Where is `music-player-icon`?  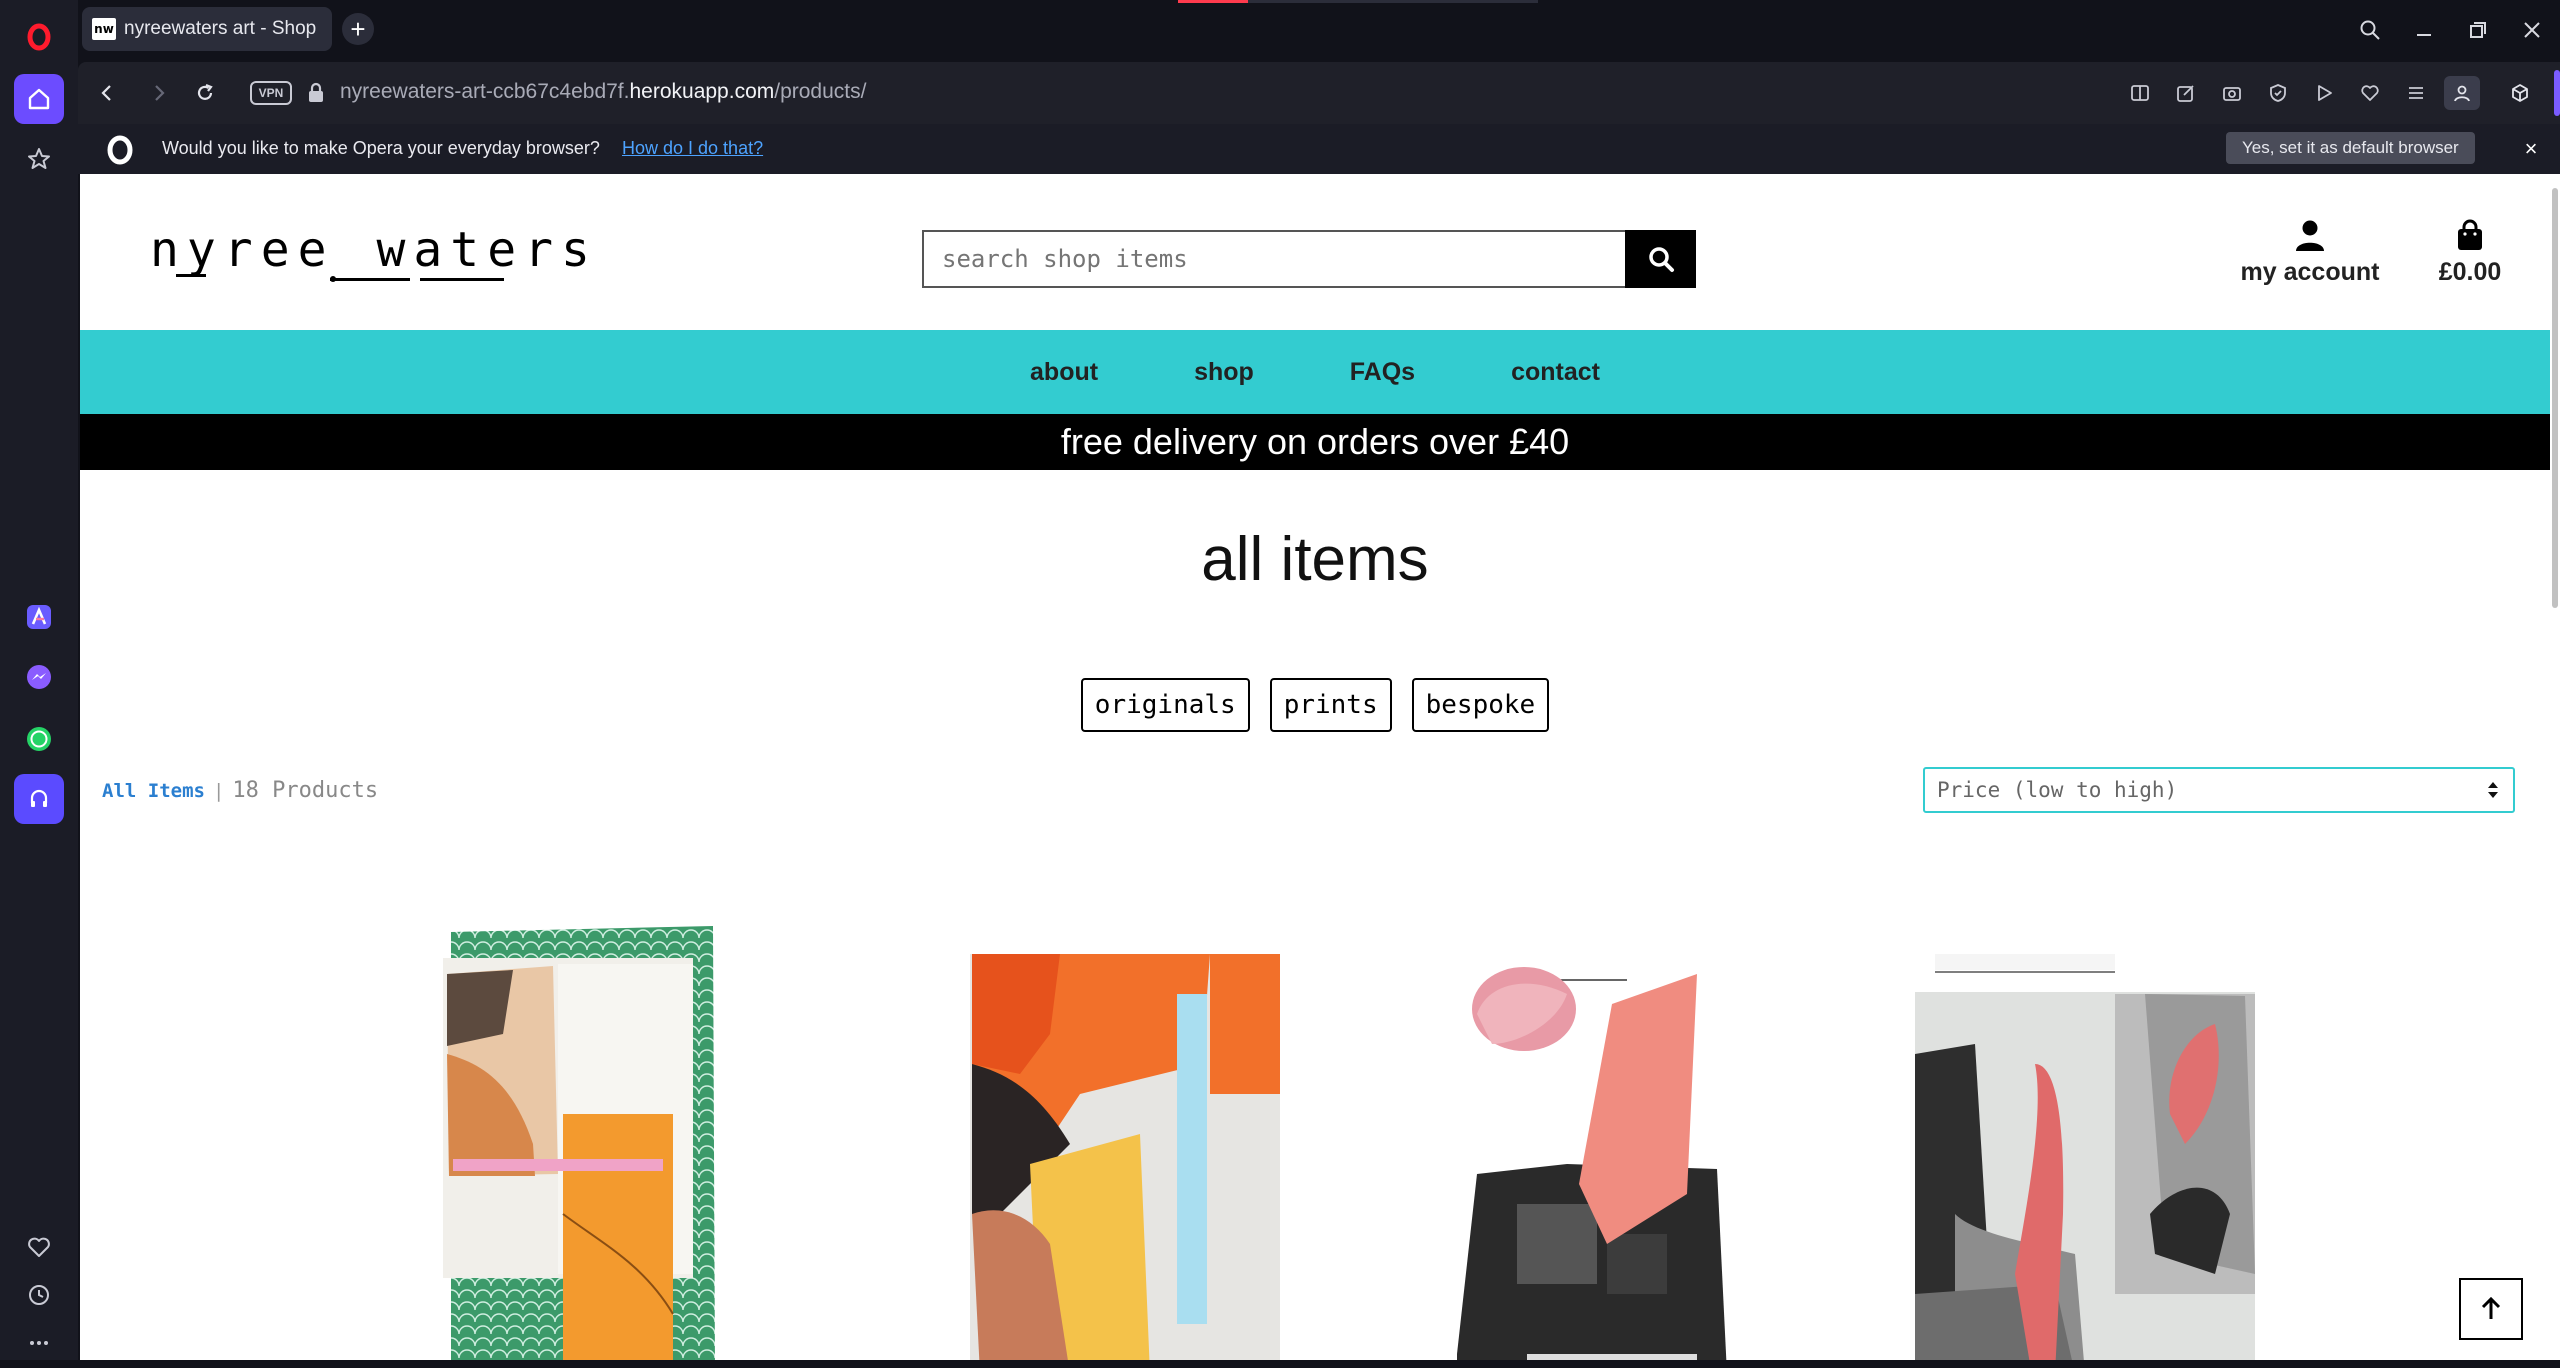
music-player-icon is located at coordinates (39, 799).